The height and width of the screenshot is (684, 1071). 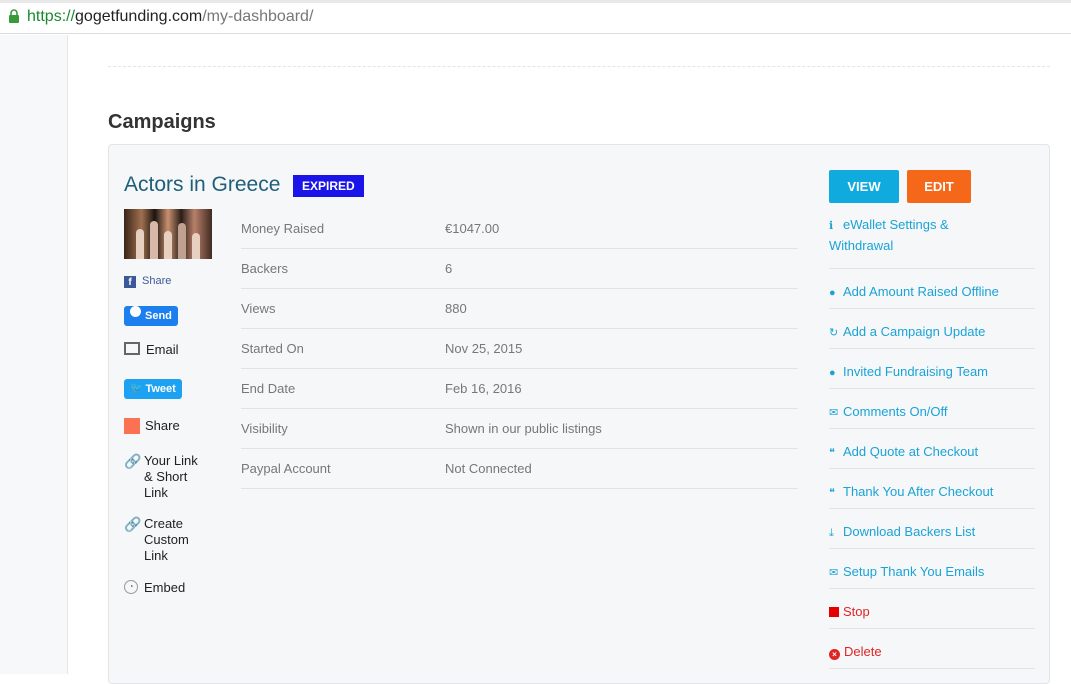 I want to click on action-label: eWallet Settings & Withdrawal, so click(x=889, y=235).